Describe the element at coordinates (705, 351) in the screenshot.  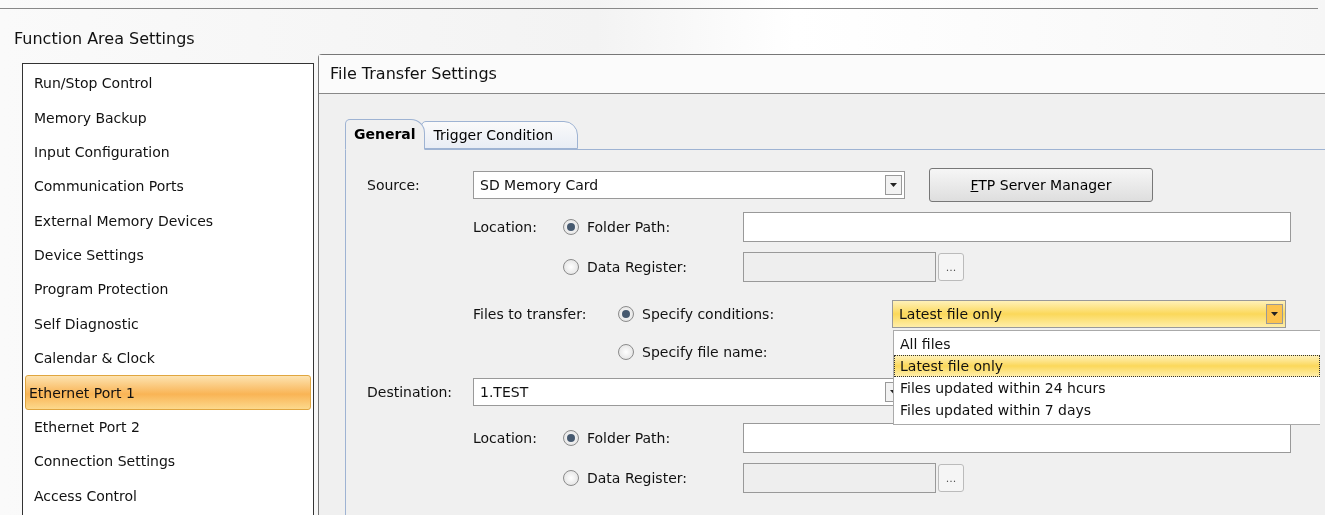
I see `radio-label: Specify file name:` at that location.